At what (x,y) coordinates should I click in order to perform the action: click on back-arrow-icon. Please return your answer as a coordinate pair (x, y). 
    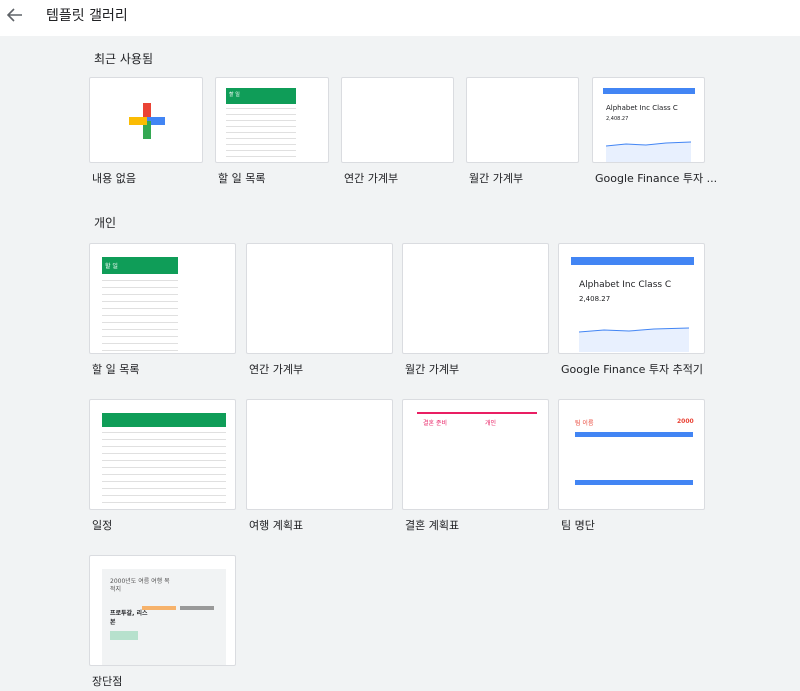
    Looking at the image, I should click on (15, 15).